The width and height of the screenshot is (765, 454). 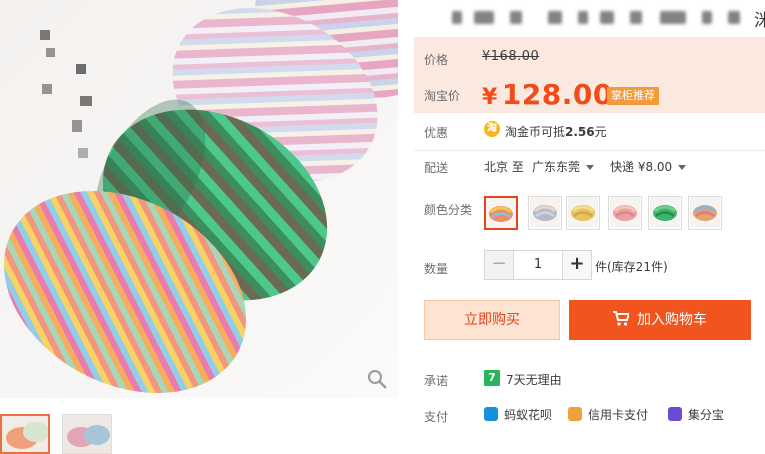 I want to click on divider, so click(x=589, y=150).